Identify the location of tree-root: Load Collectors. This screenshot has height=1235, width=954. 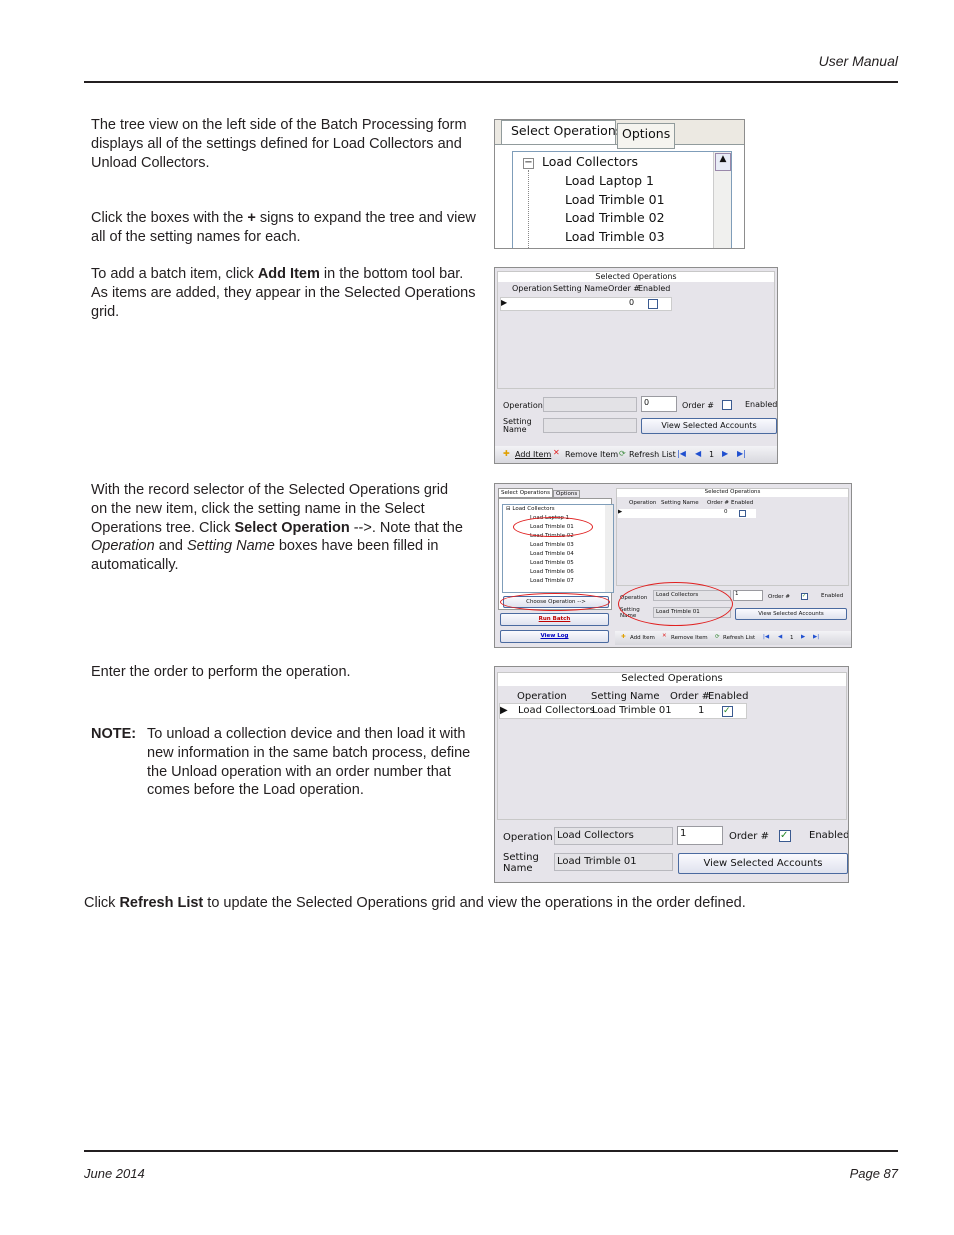
(590, 161).